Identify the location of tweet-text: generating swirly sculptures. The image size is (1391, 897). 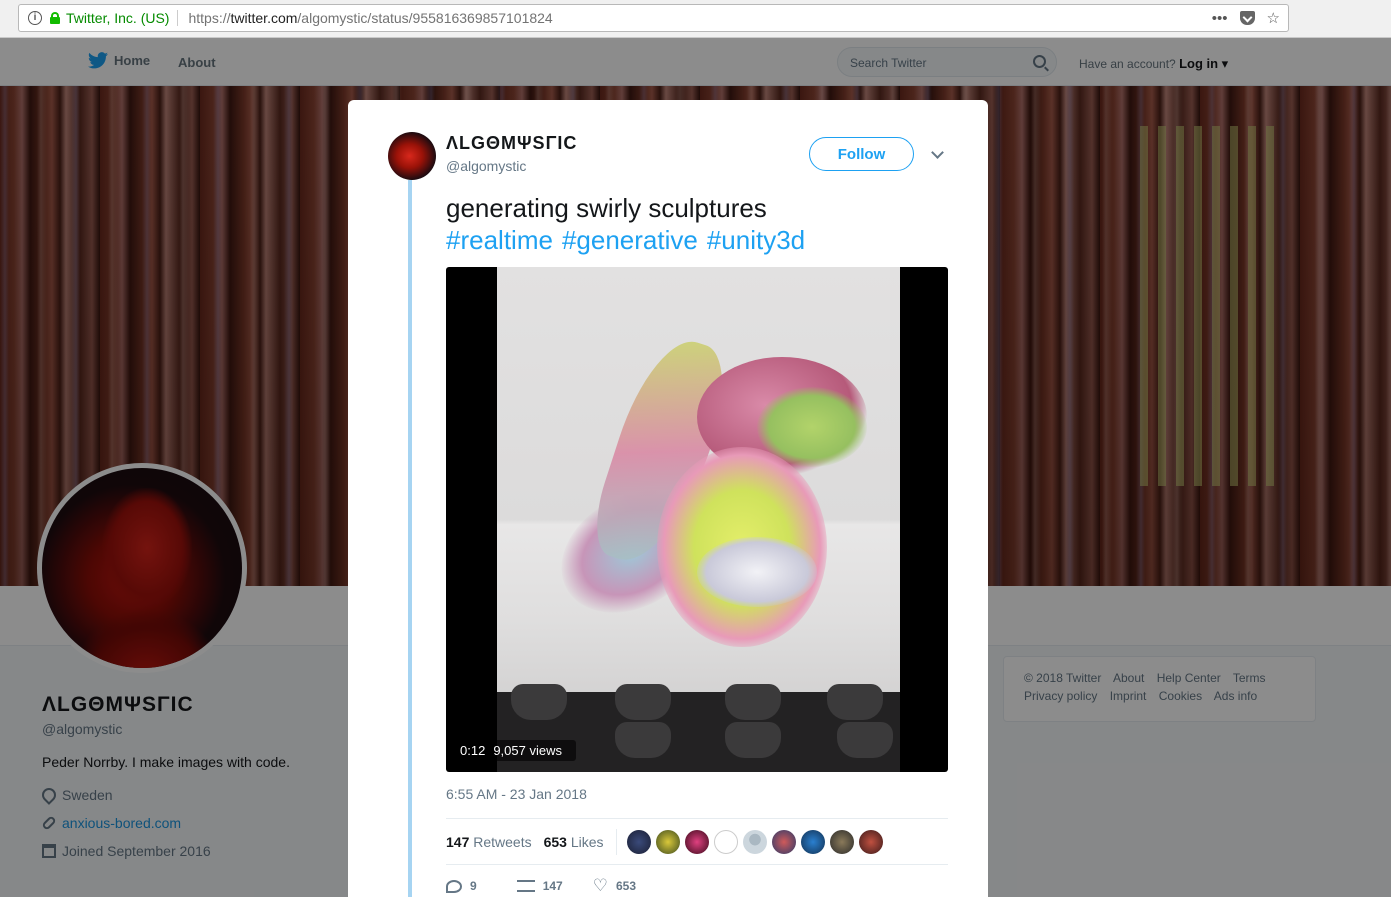
(606, 208).